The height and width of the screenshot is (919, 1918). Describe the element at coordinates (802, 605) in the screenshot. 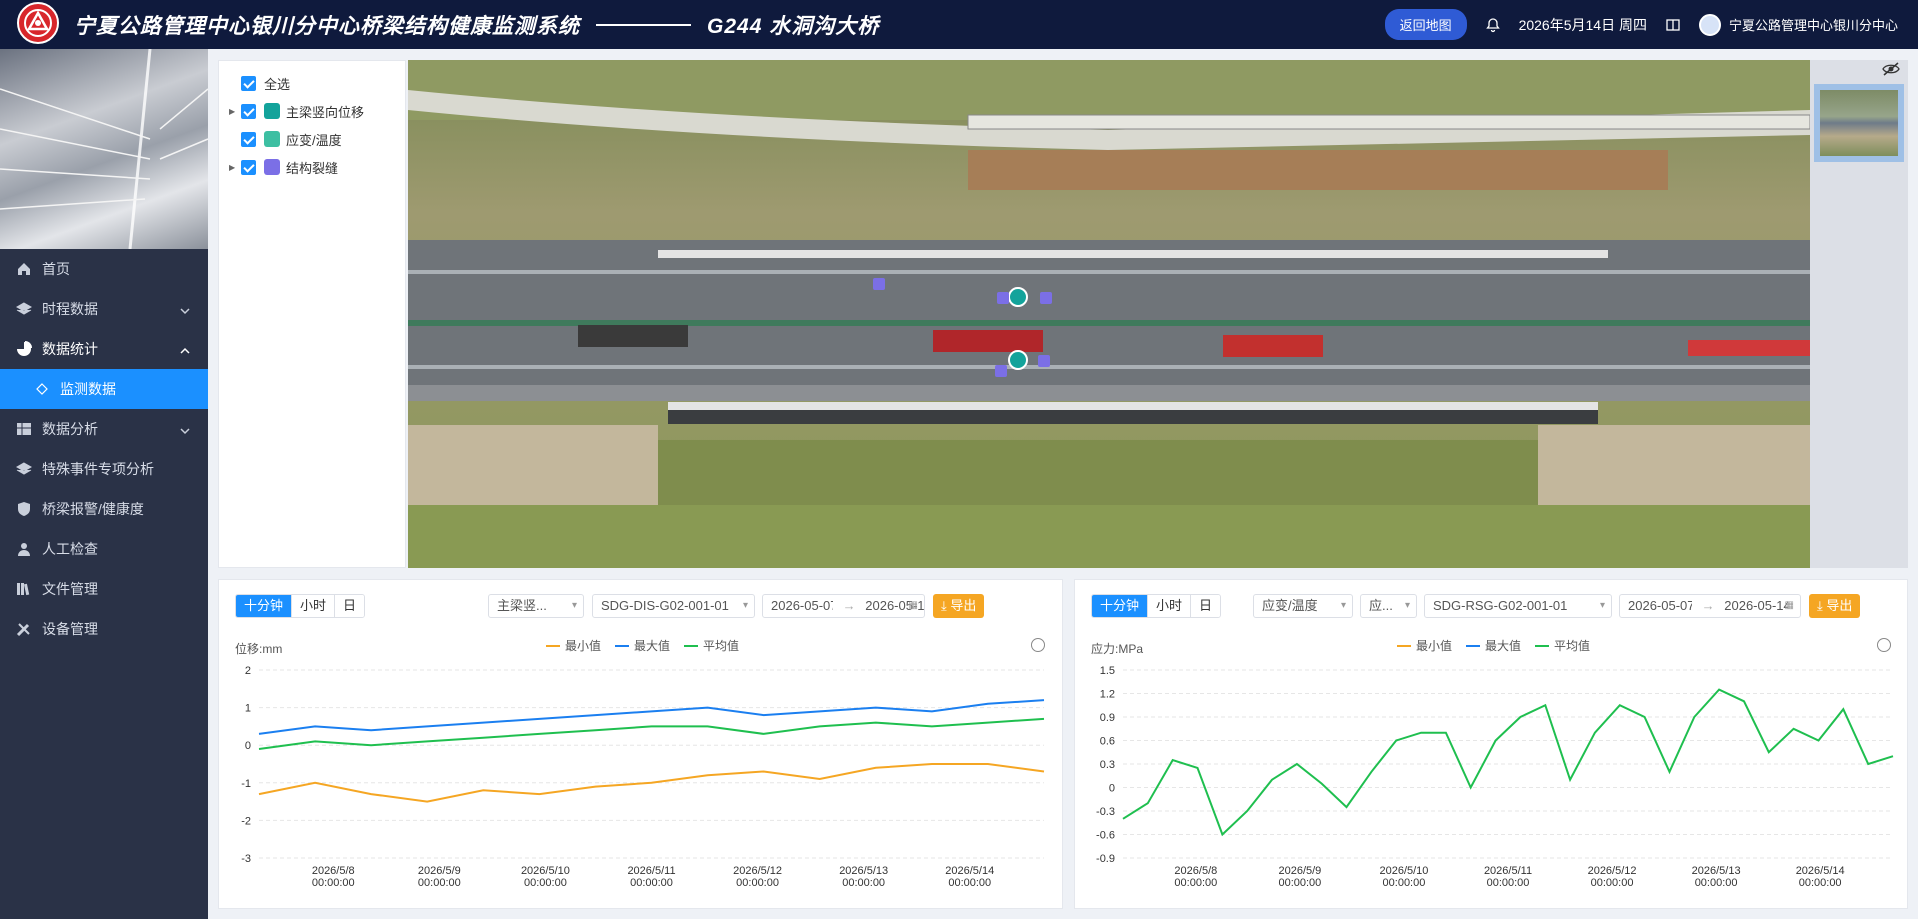

I see `date-start: 2026-05-07` at that location.